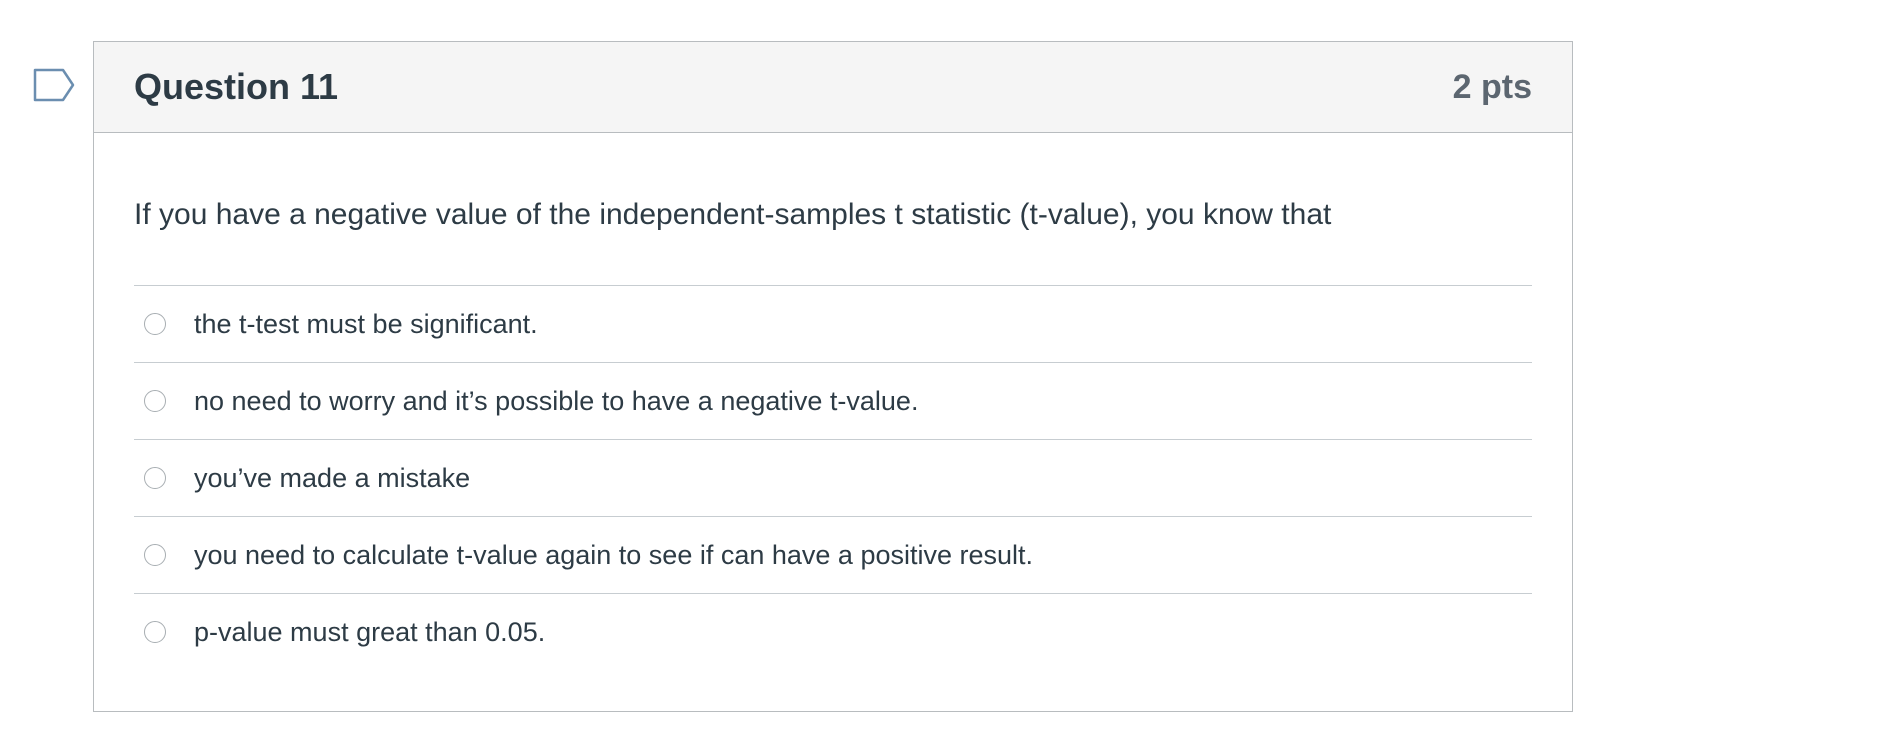 The height and width of the screenshot is (750, 1900). What do you see at coordinates (54, 86) in the screenshot?
I see `flag-question-icon` at bounding box center [54, 86].